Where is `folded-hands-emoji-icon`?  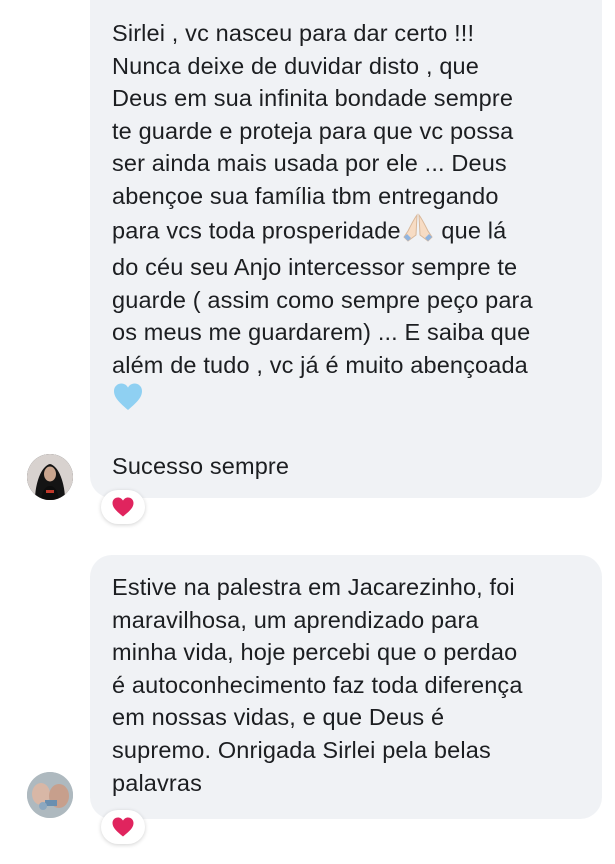 folded-hands-emoji-icon is located at coordinates (418, 232).